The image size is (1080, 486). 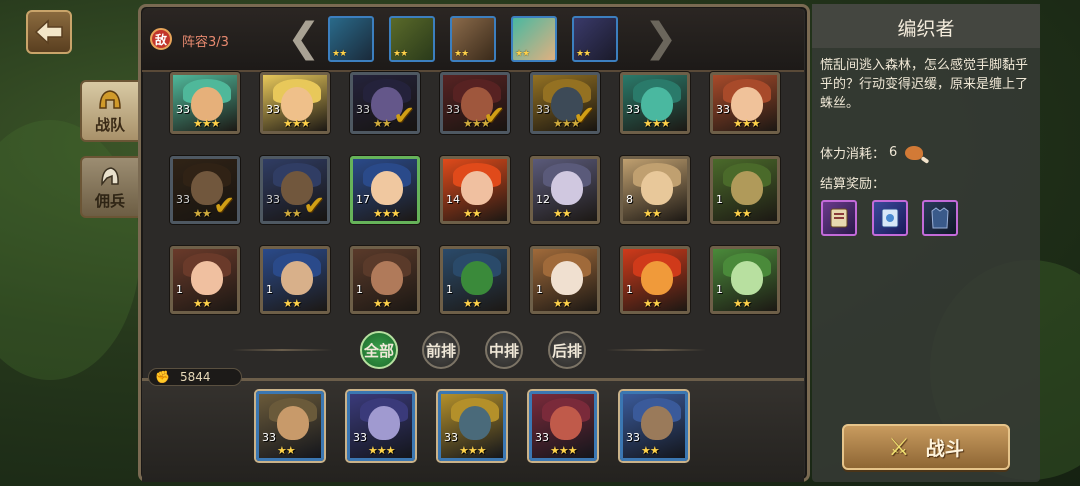 What do you see at coordinates (109, 124) in the screenshot?
I see `tab-team-label: 战队` at bounding box center [109, 124].